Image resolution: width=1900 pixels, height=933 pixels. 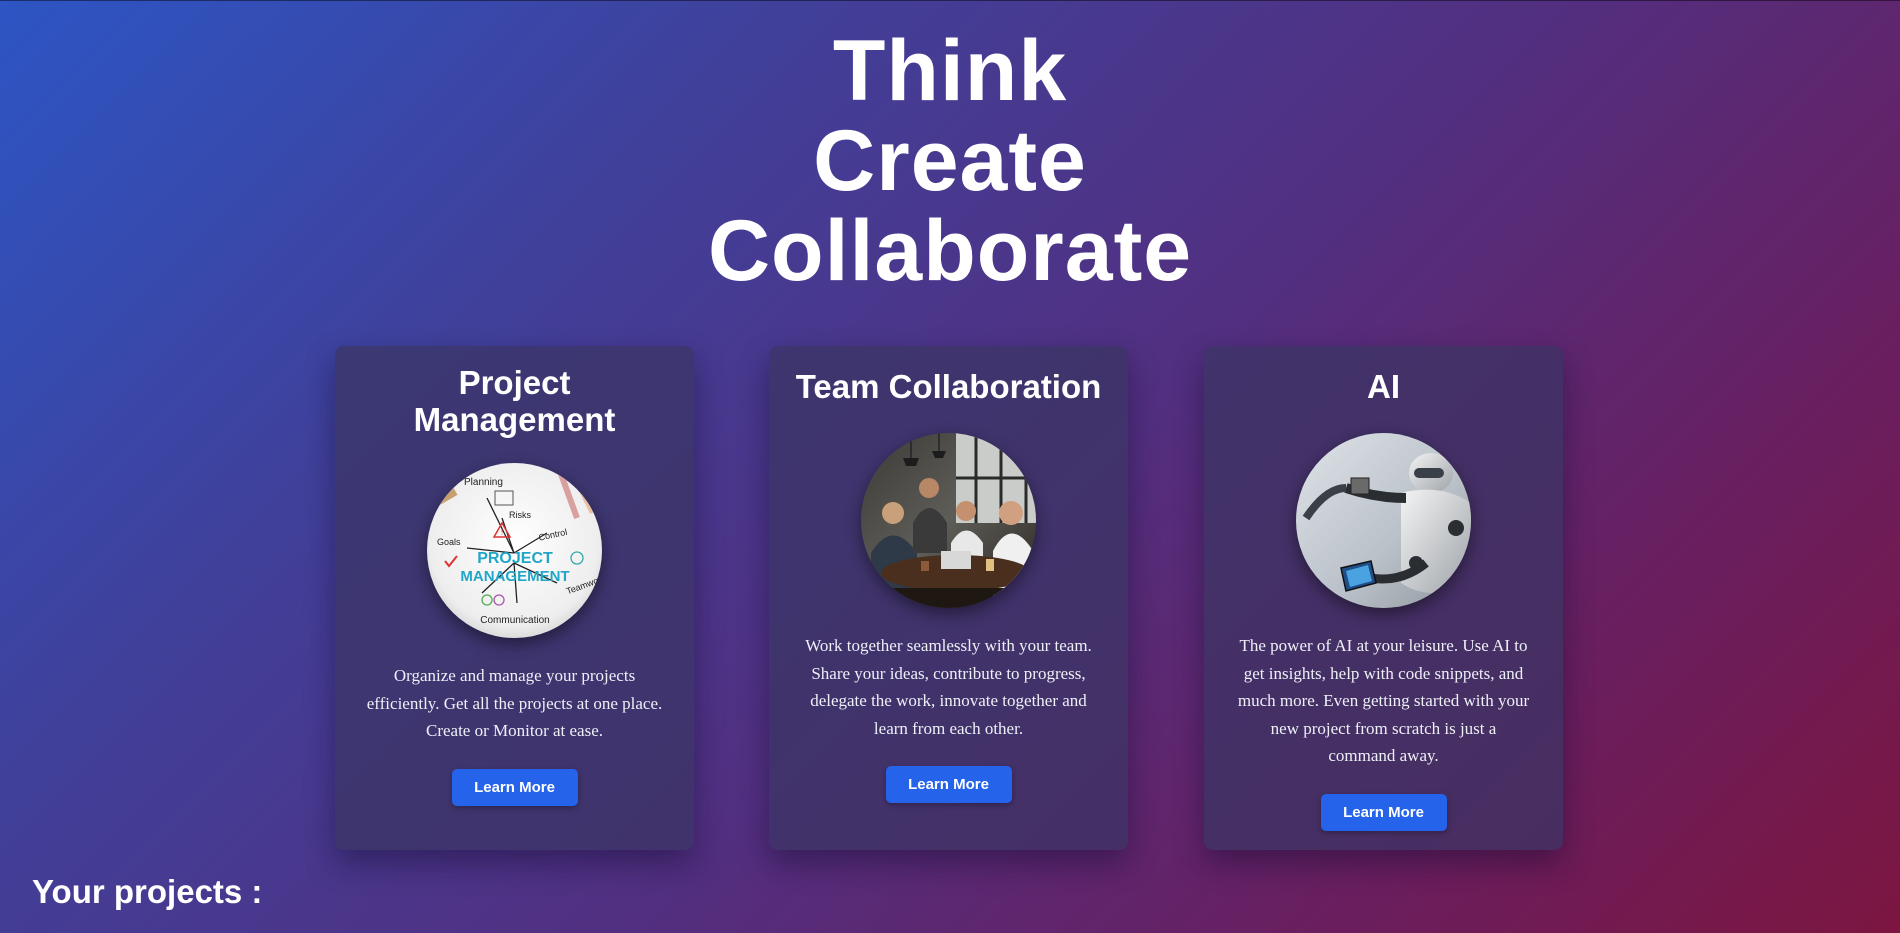 What do you see at coordinates (950, 0) in the screenshot?
I see `top-border` at bounding box center [950, 0].